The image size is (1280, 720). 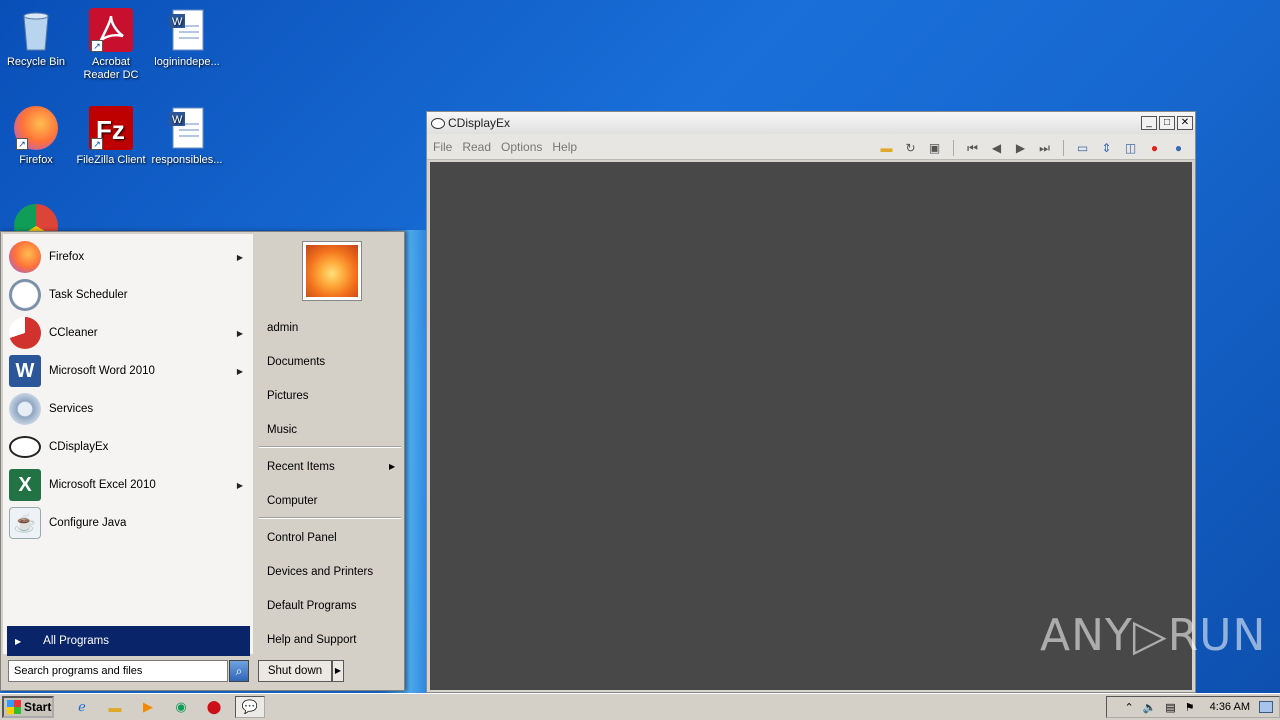 I want to click on fit-height-icon: ⇕, so click(x=1106, y=148).